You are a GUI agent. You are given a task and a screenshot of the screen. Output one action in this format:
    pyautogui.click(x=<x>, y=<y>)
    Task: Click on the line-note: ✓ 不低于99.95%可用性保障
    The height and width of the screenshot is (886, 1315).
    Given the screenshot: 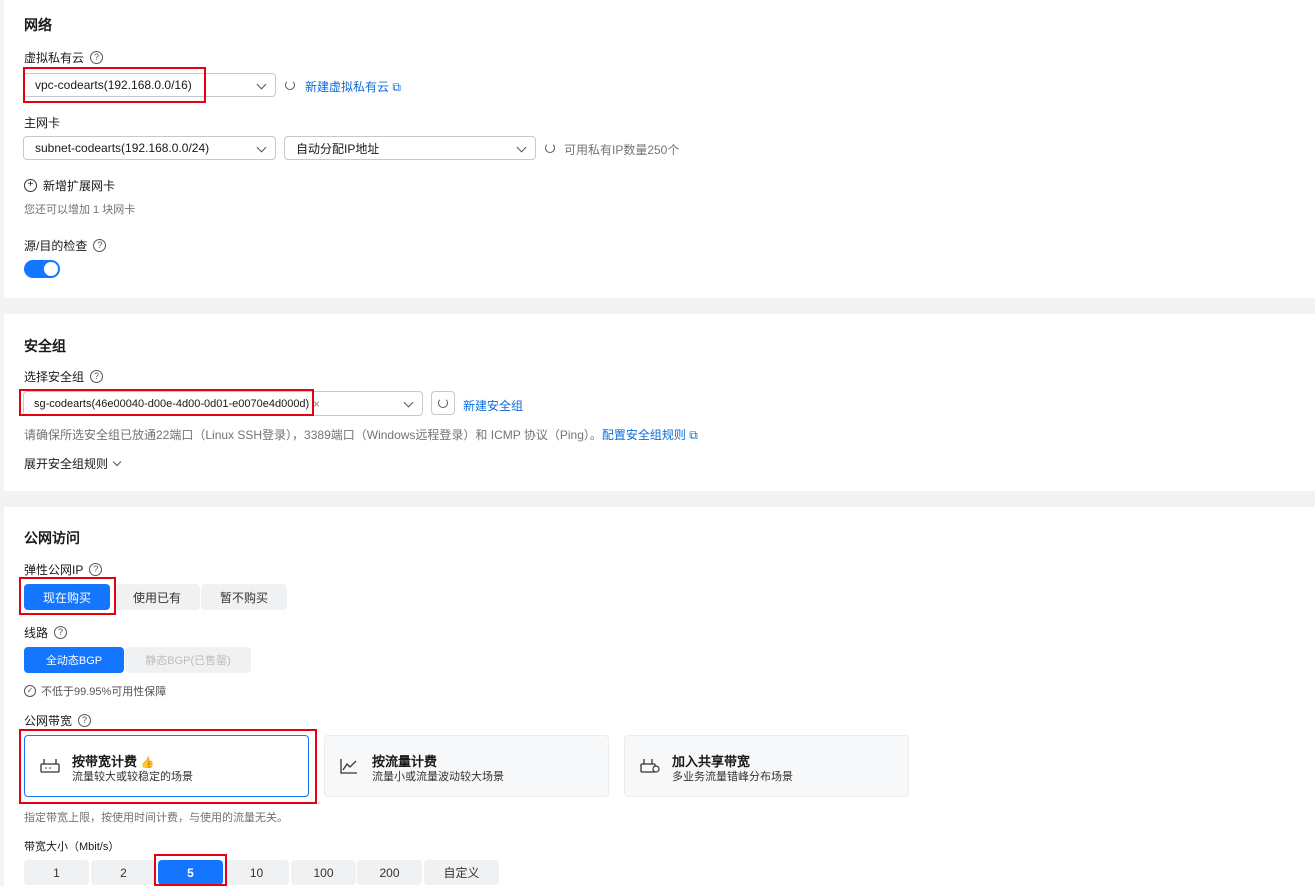 What is the action you would take?
    pyautogui.click(x=95, y=691)
    